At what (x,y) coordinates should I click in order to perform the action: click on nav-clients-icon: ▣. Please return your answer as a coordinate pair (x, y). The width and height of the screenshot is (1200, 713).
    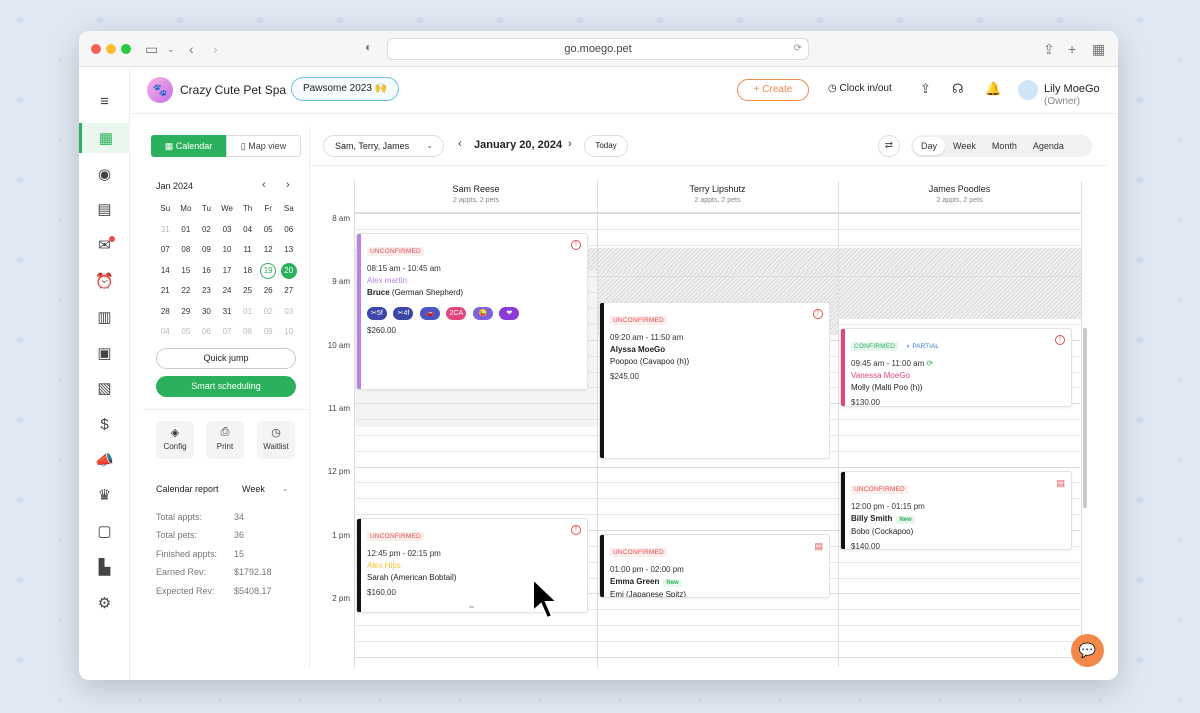
    Looking at the image, I should click on (104, 353).